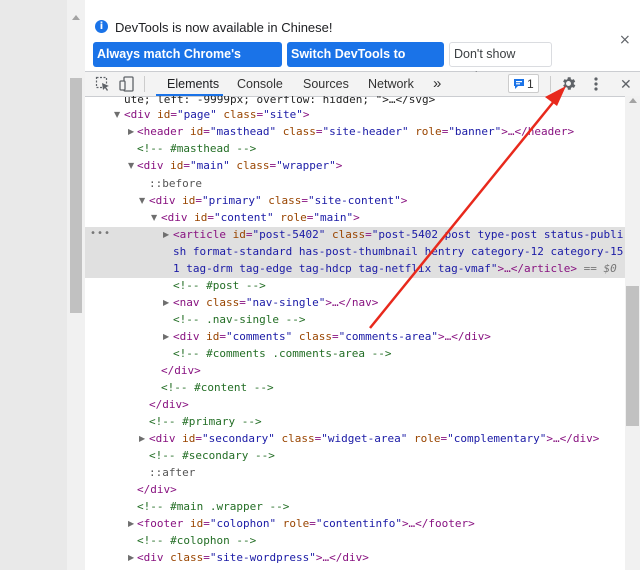  What do you see at coordinates (239, 165) in the screenshot?
I see `tree-line: <div id="main" class="wrapper">` at bounding box center [239, 165].